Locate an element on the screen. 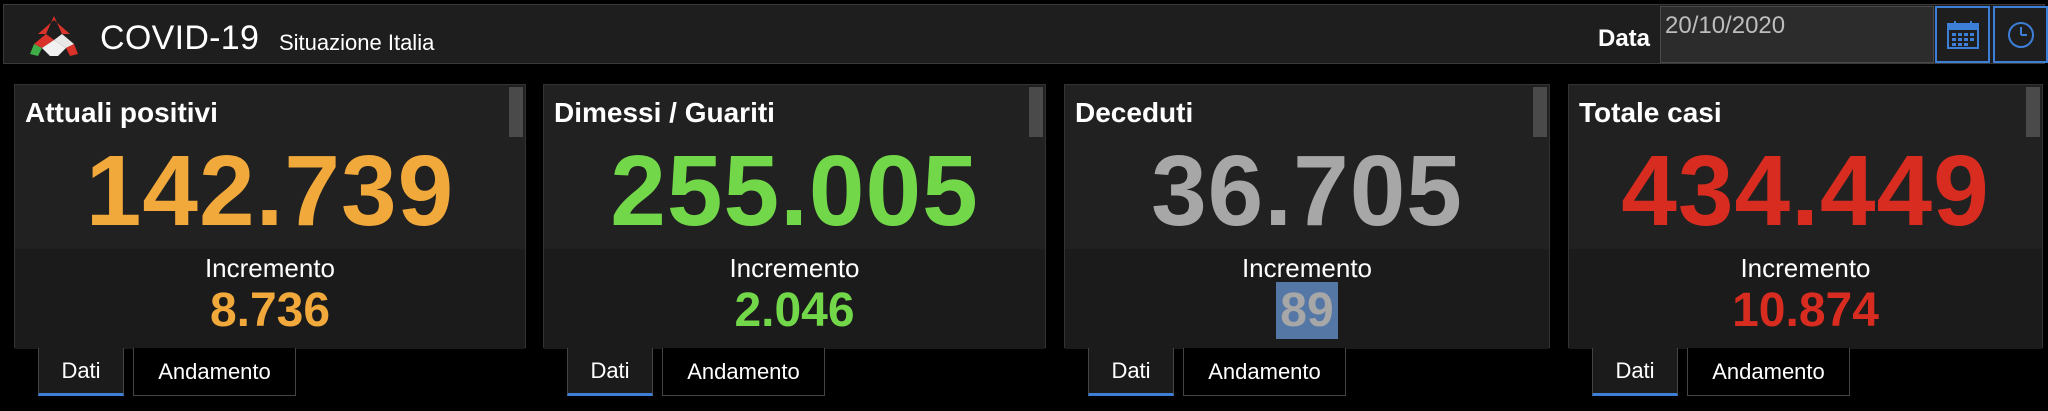 The width and height of the screenshot is (2048, 411). card-value: 142.739 is located at coordinates (270, 191).